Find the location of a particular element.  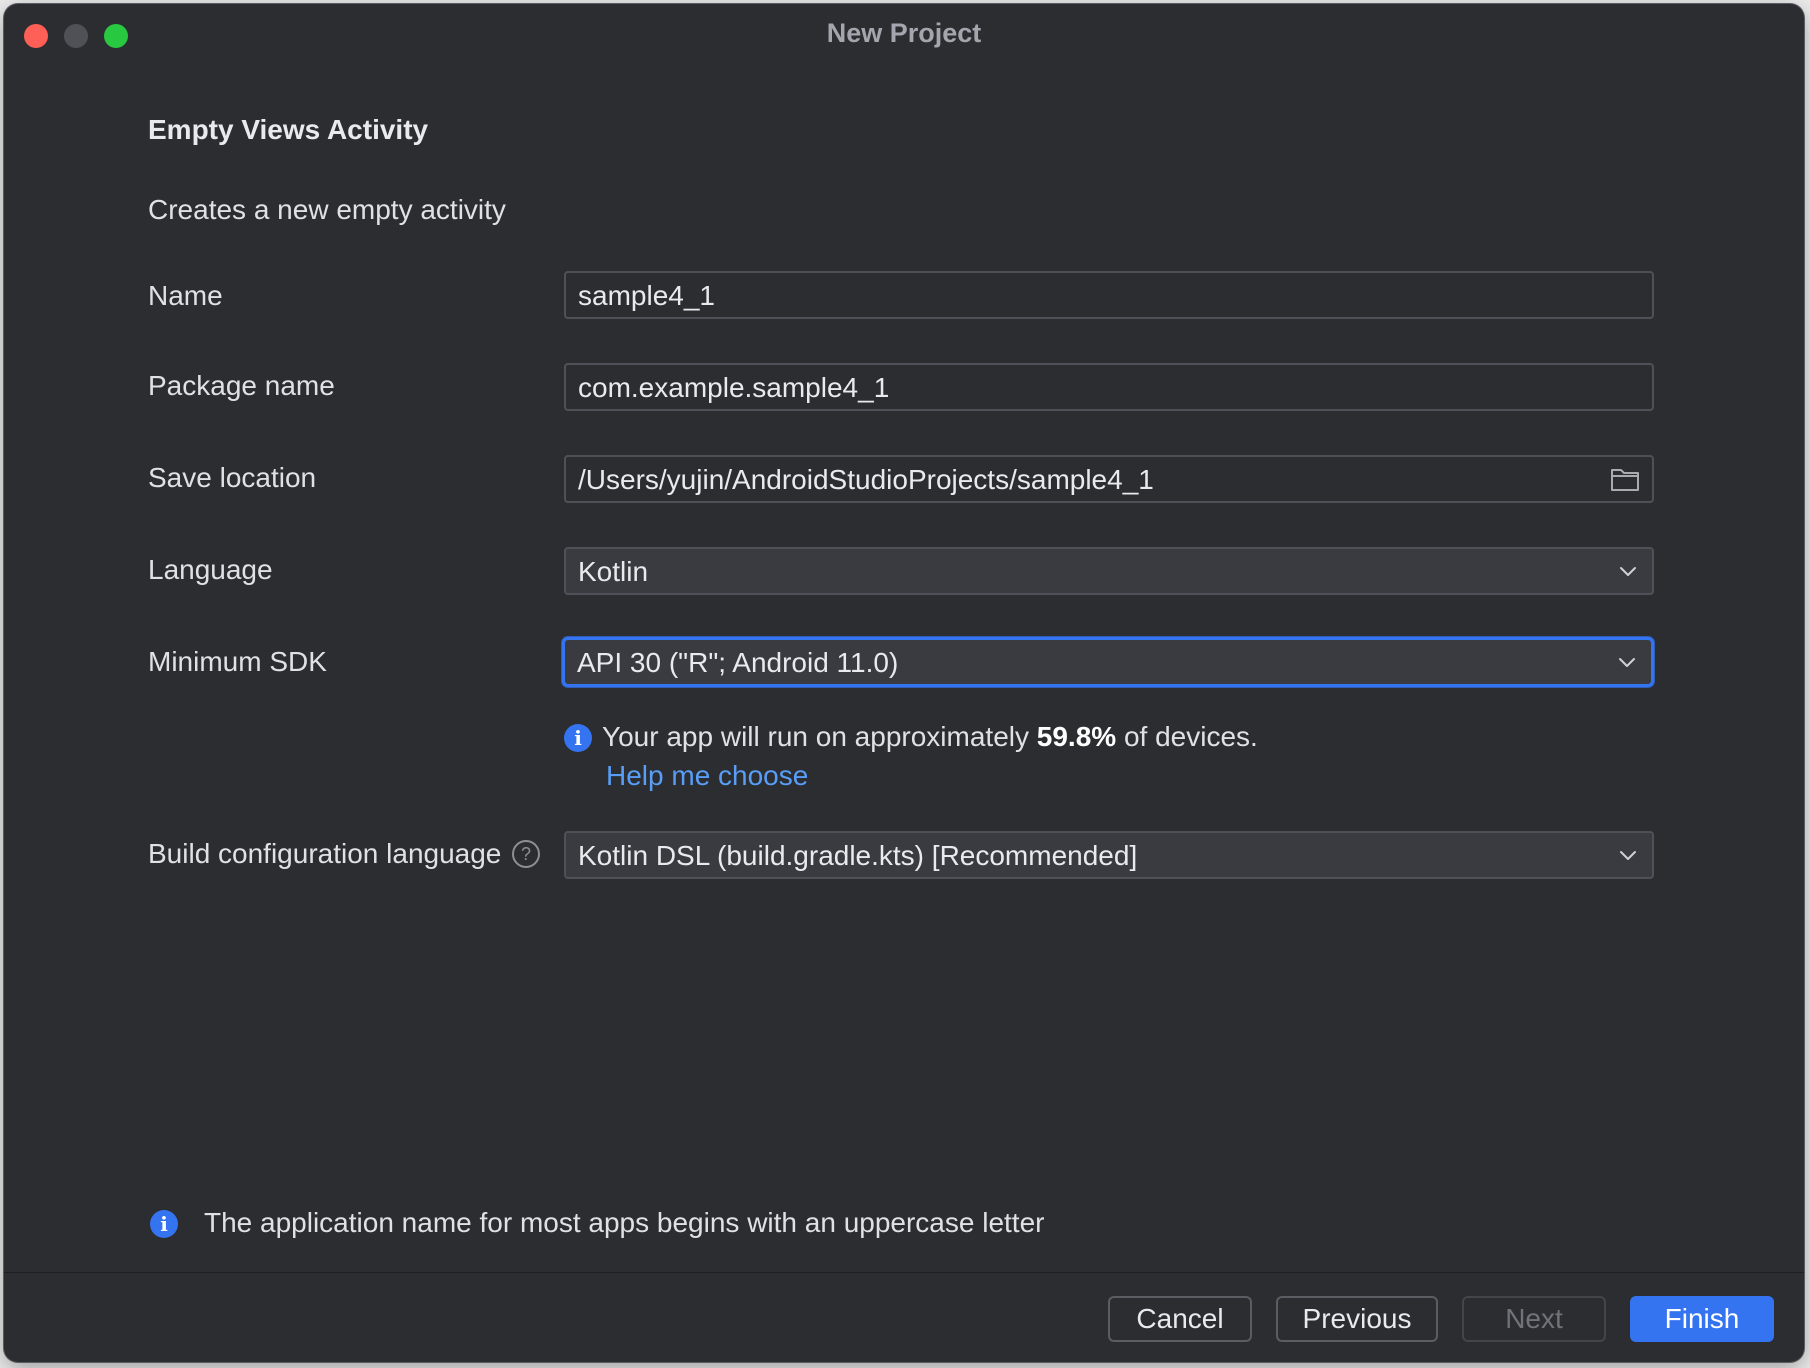

minimum-sdk-label: Minimum SDK is located at coordinates (237, 661).